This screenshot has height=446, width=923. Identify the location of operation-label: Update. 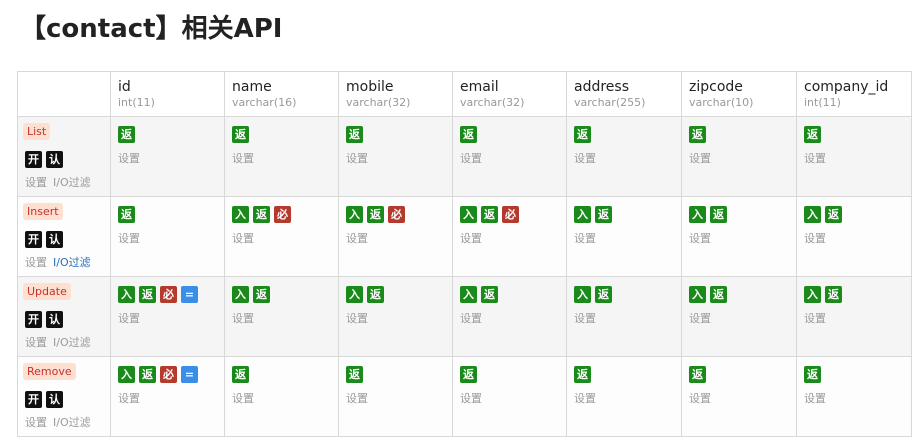
(47, 291).